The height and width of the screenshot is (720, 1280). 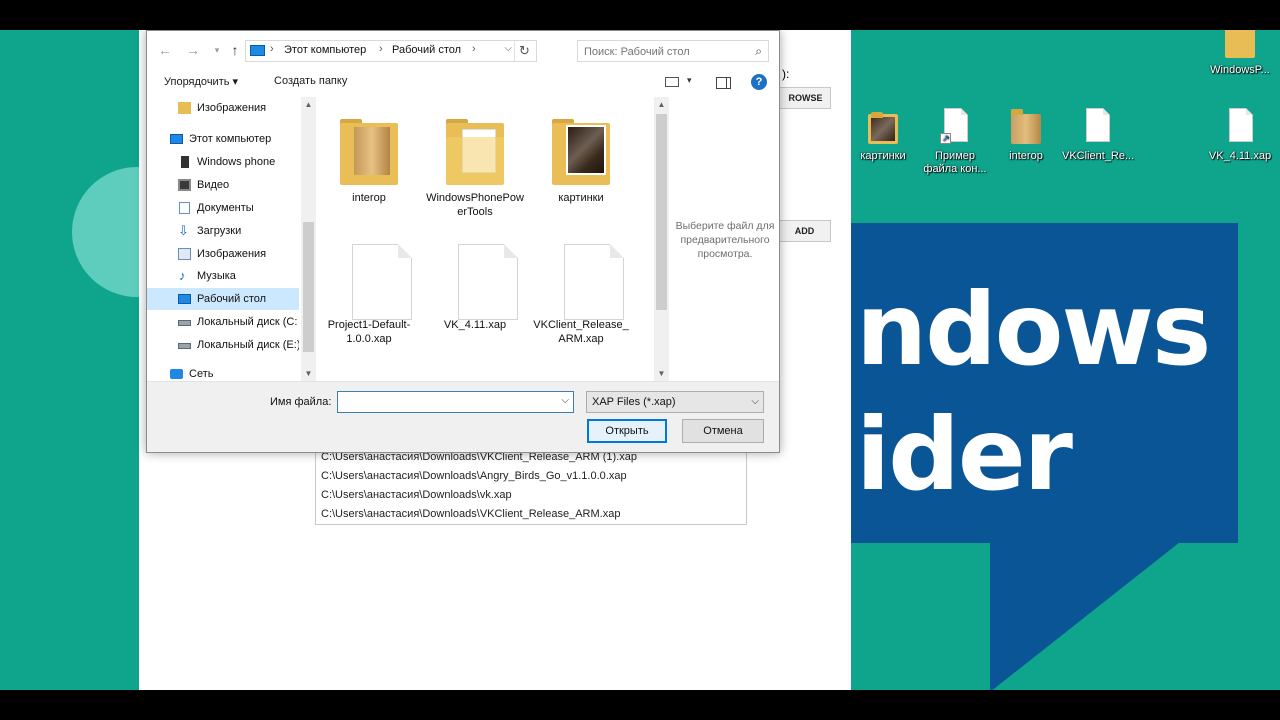 I want to click on nav-item-local-disk-c: Локальный диск (C:, so click(x=223, y=322).